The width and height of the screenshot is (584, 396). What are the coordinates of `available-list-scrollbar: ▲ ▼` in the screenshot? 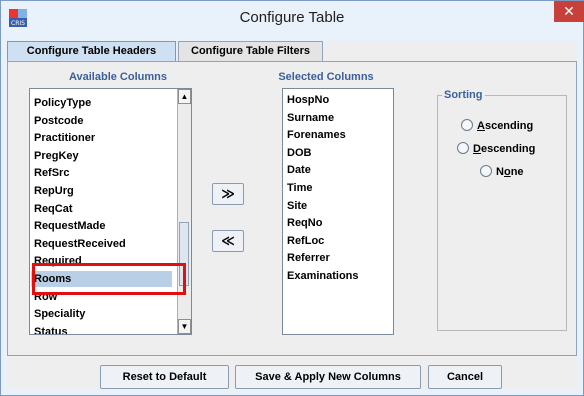 It's located at (184, 211).